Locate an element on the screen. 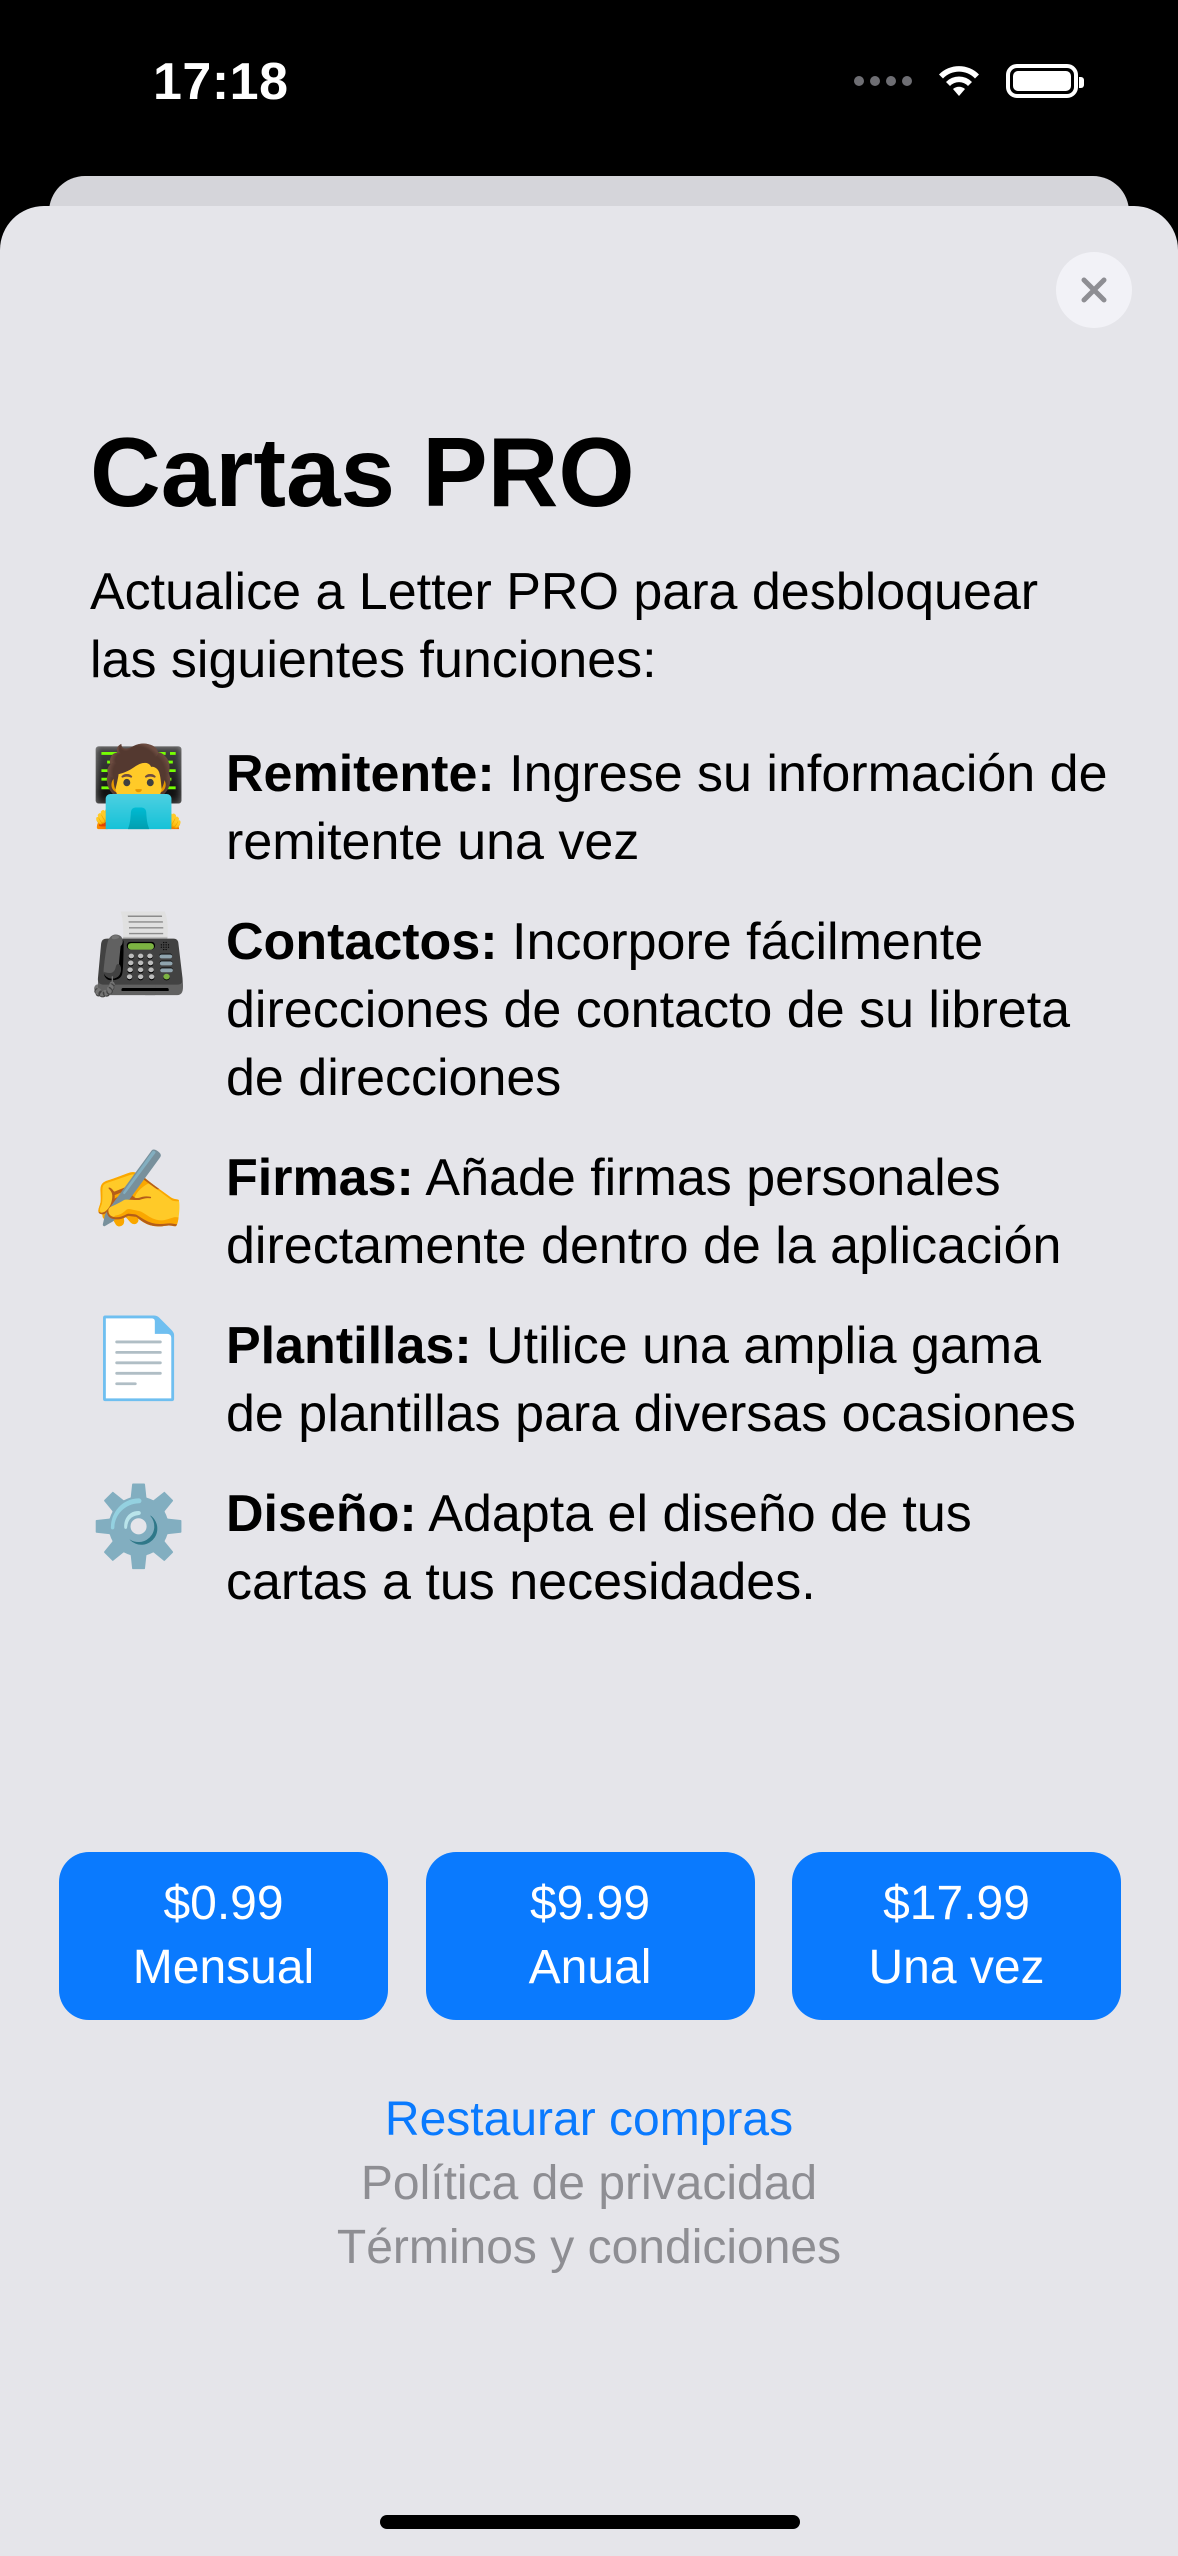 This screenshot has width=1178, height=2556. plan-period: Mensual is located at coordinates (223, 1967).